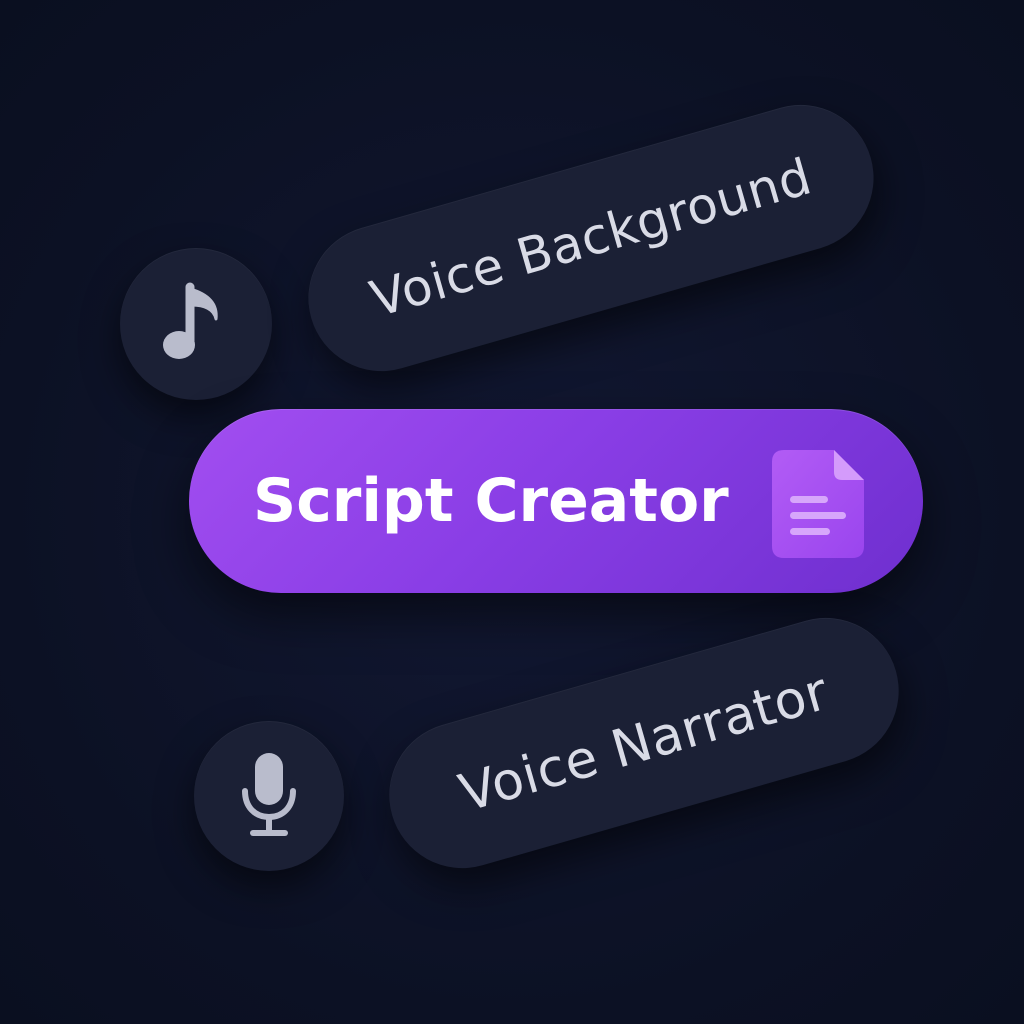 This screenshot has height=1024, width=1024. I want to click on microphone-icon, so click(269, 794).